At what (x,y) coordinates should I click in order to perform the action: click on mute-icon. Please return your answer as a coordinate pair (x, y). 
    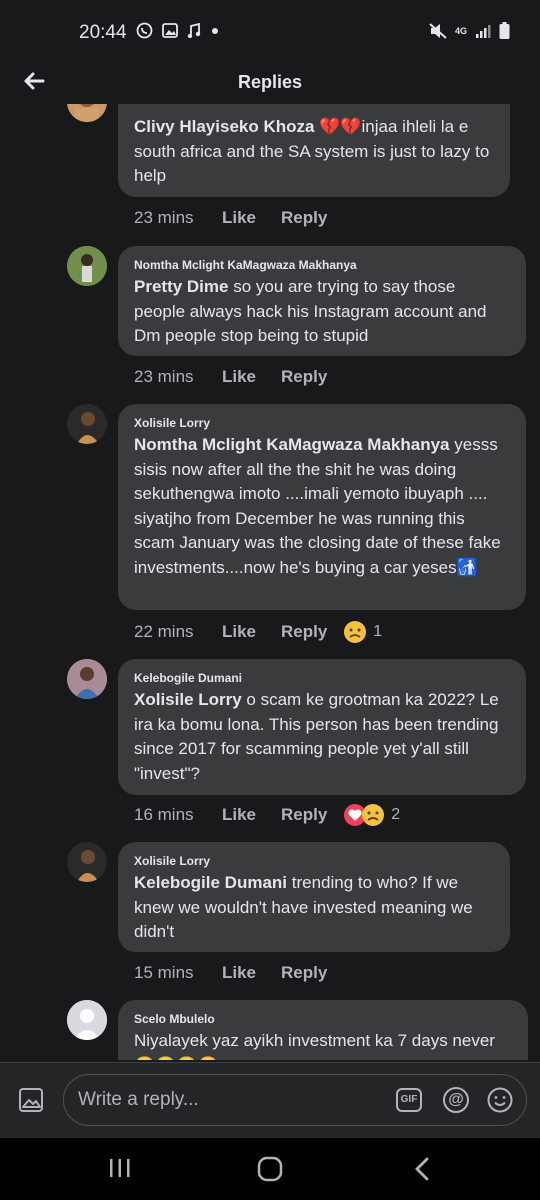
    Looking at the image, I should click on (438, 30).